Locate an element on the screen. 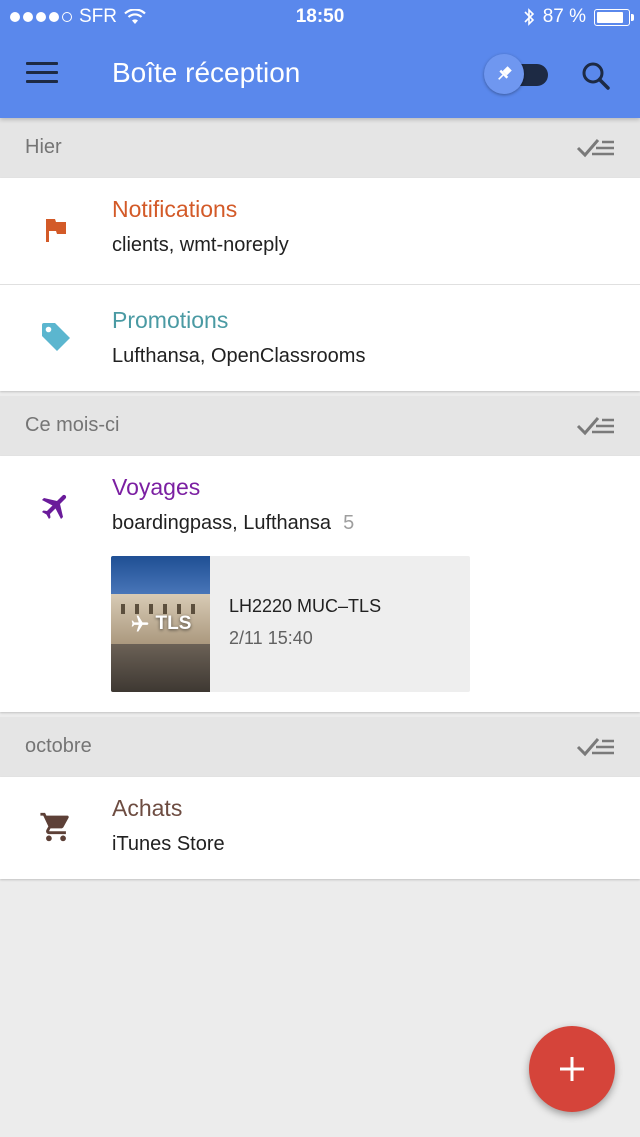  bundle-senders: boardingpass, Lufthansa 5 is located at coordinates (233, 523).